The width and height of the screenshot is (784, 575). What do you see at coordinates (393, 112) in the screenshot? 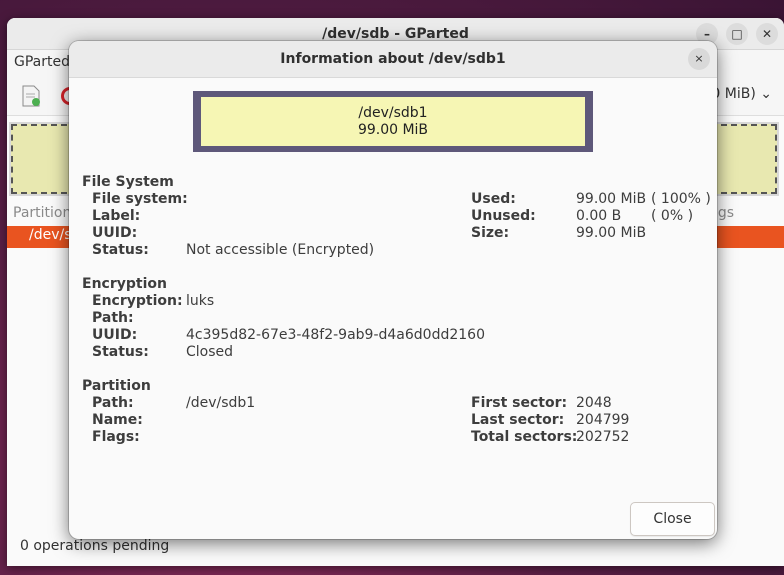
I see `graphic-path: /dev/sdb1` at bounding box center [393, 112].